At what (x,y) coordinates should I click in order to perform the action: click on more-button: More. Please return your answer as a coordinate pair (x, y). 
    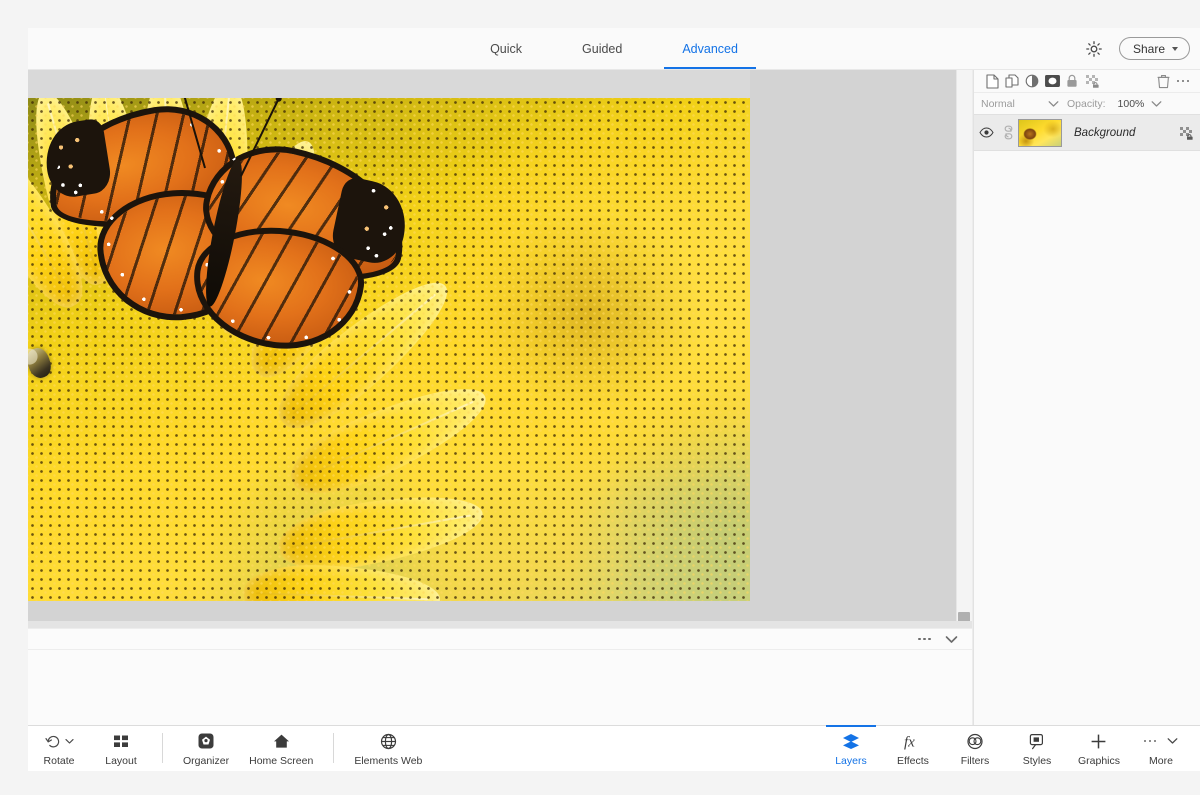
    Looking at the image, I should click on (1161, 746).